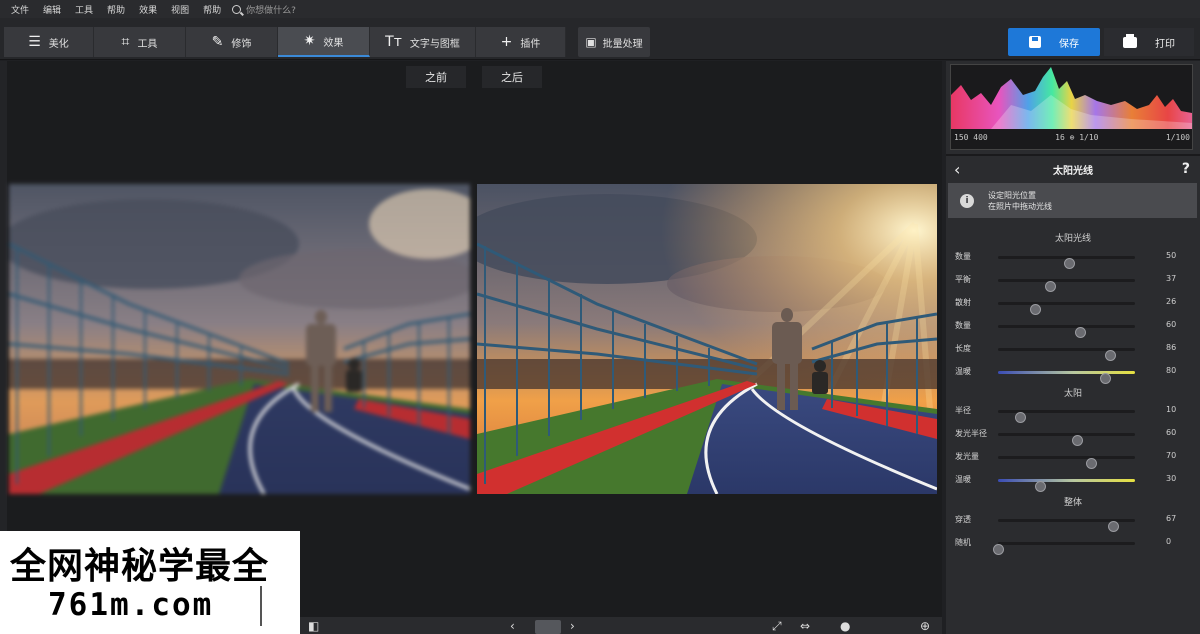 This screenshot has height=634, width=1200. What do you see at coordinates (777, 626) in the screenshot?
I see `fit-screen-icon: ⤢` at bounding box center [777, 626].